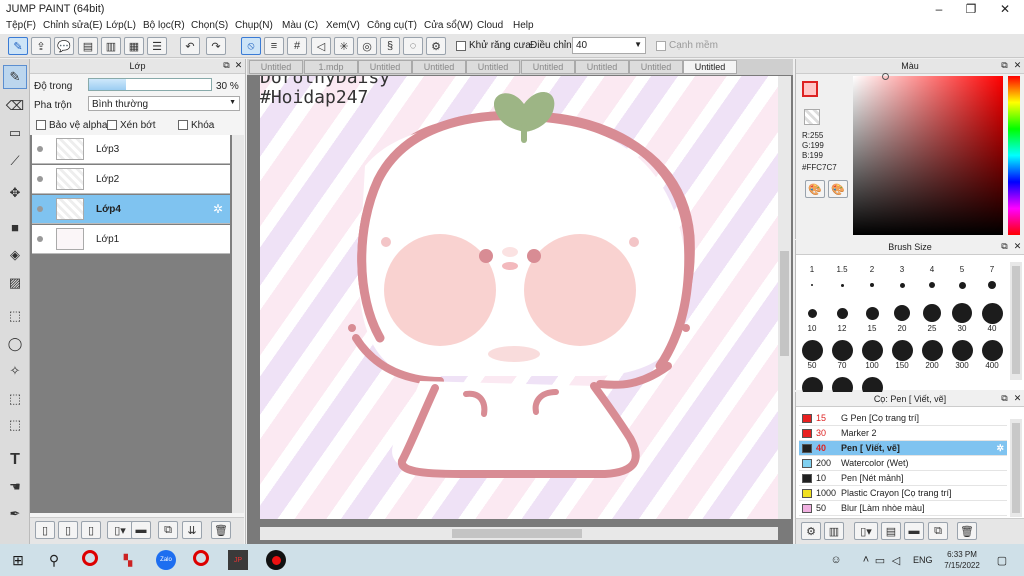 The height and width of the screenshot is (576, 1024). I want to click on brush-item-selected: 40 Pen [ Viết, vẽ] ✲, so click(903, 448).